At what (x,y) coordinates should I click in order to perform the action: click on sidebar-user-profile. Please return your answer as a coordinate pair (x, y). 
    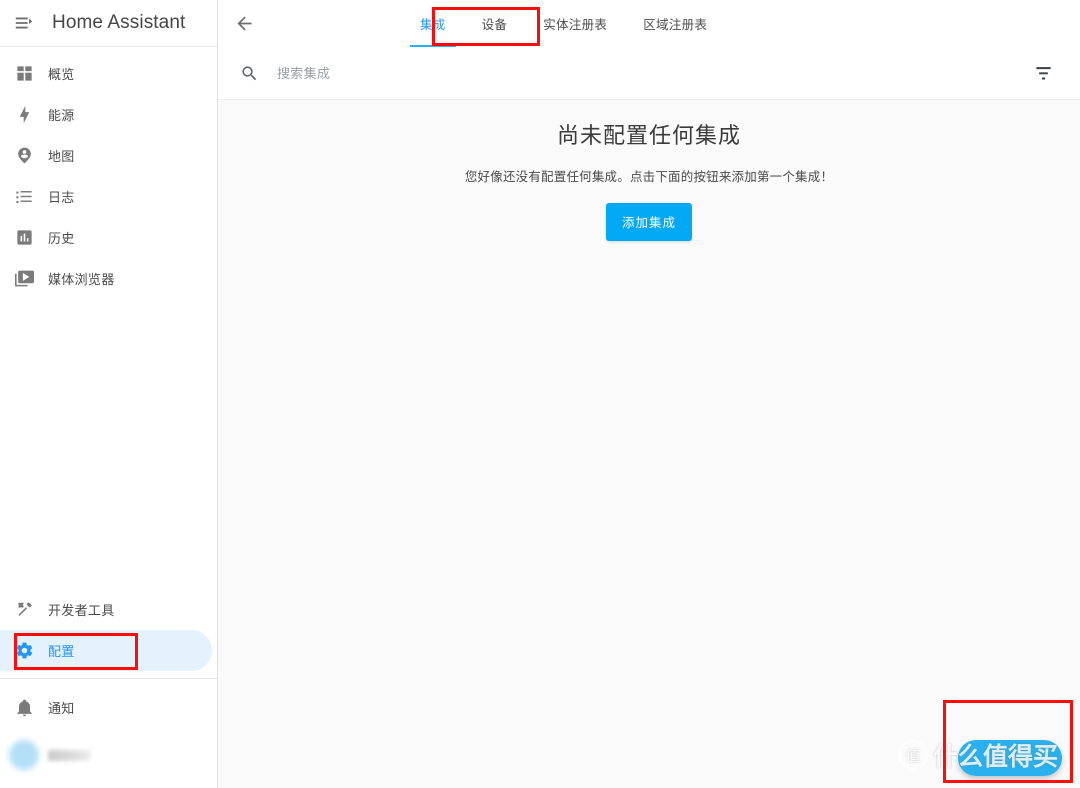
    Looking at the image, I should click on (108, 755).